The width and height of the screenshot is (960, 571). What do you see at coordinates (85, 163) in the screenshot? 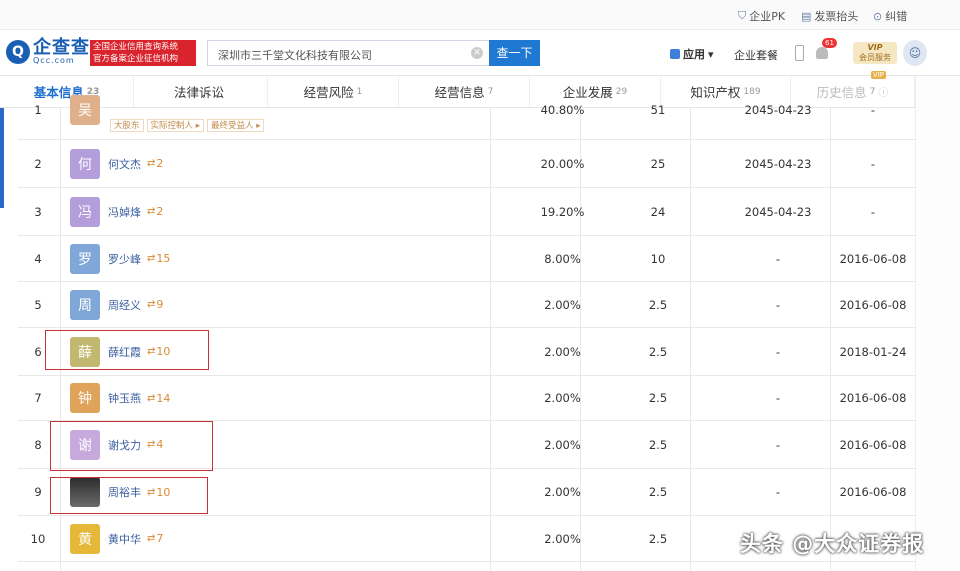
I see `shareholder-avatar: 何` at bounding box center [85, 163].